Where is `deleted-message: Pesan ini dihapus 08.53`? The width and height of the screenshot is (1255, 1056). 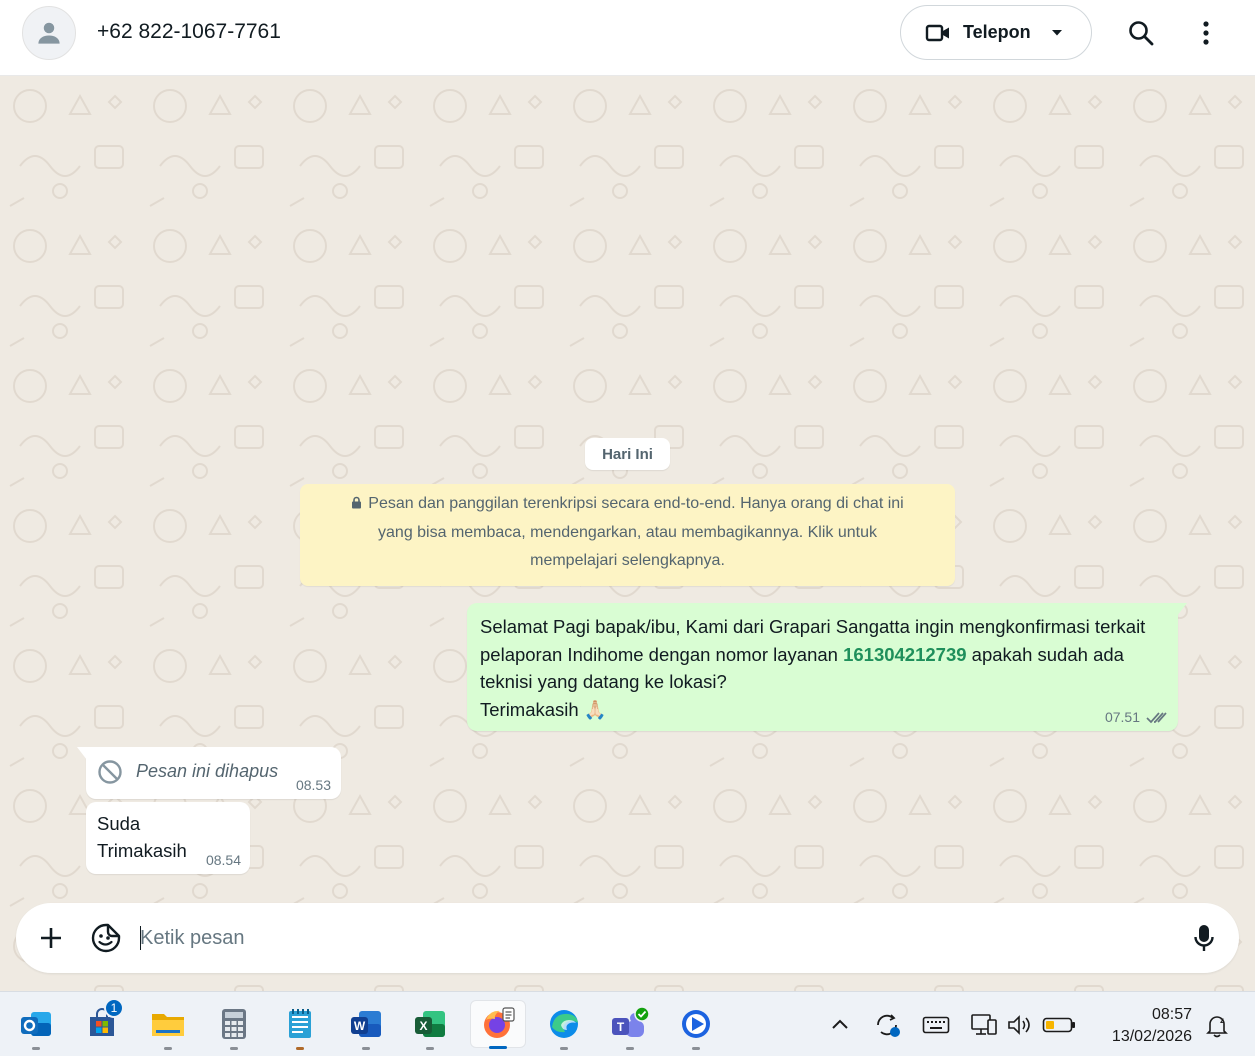
deleted-message: Pesan ini dihapus 08.53 is located at coordinates (209, 773).